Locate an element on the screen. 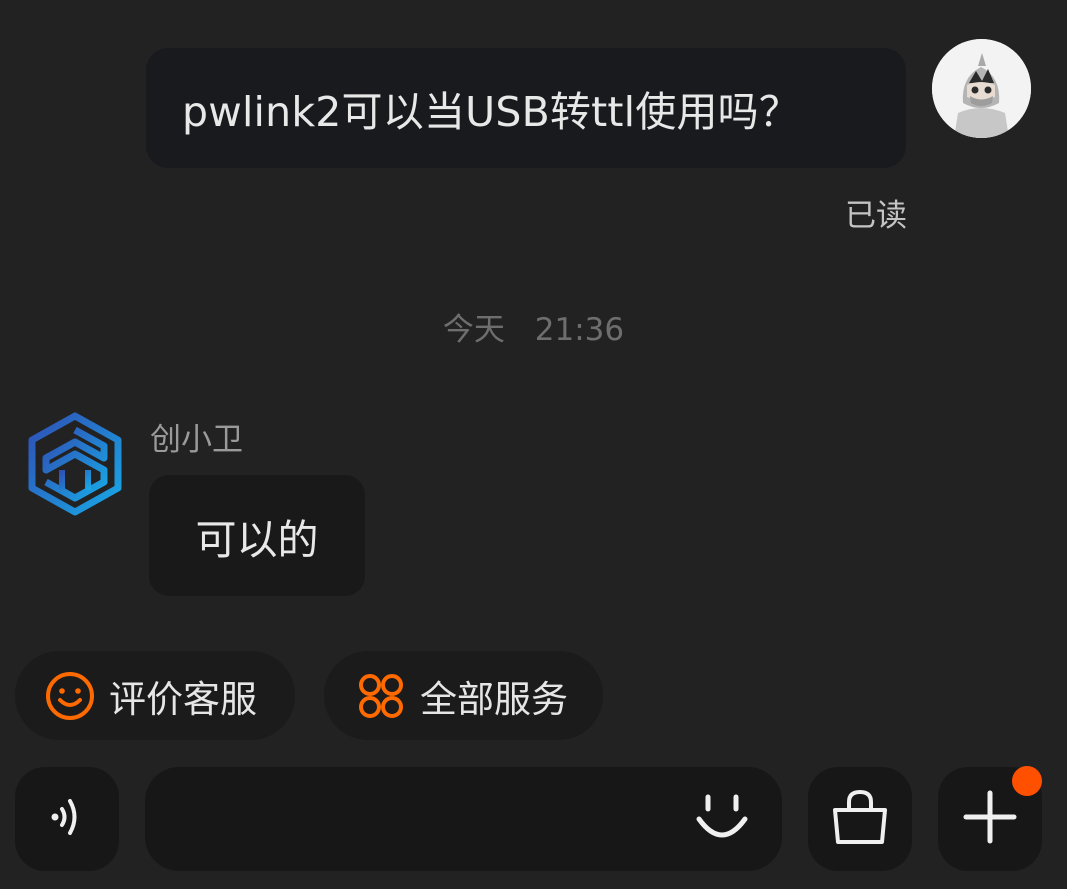 The height and width of the screenshot is (889, 1067). emoji-face-icon is located at coordinates (722, 820).